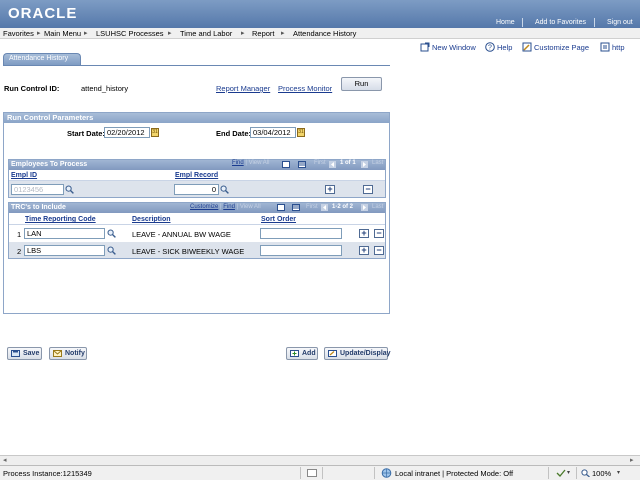  Describe the element at coordinates (31, 353) in the screenshot. I see `save-button-label: Save` at that location.